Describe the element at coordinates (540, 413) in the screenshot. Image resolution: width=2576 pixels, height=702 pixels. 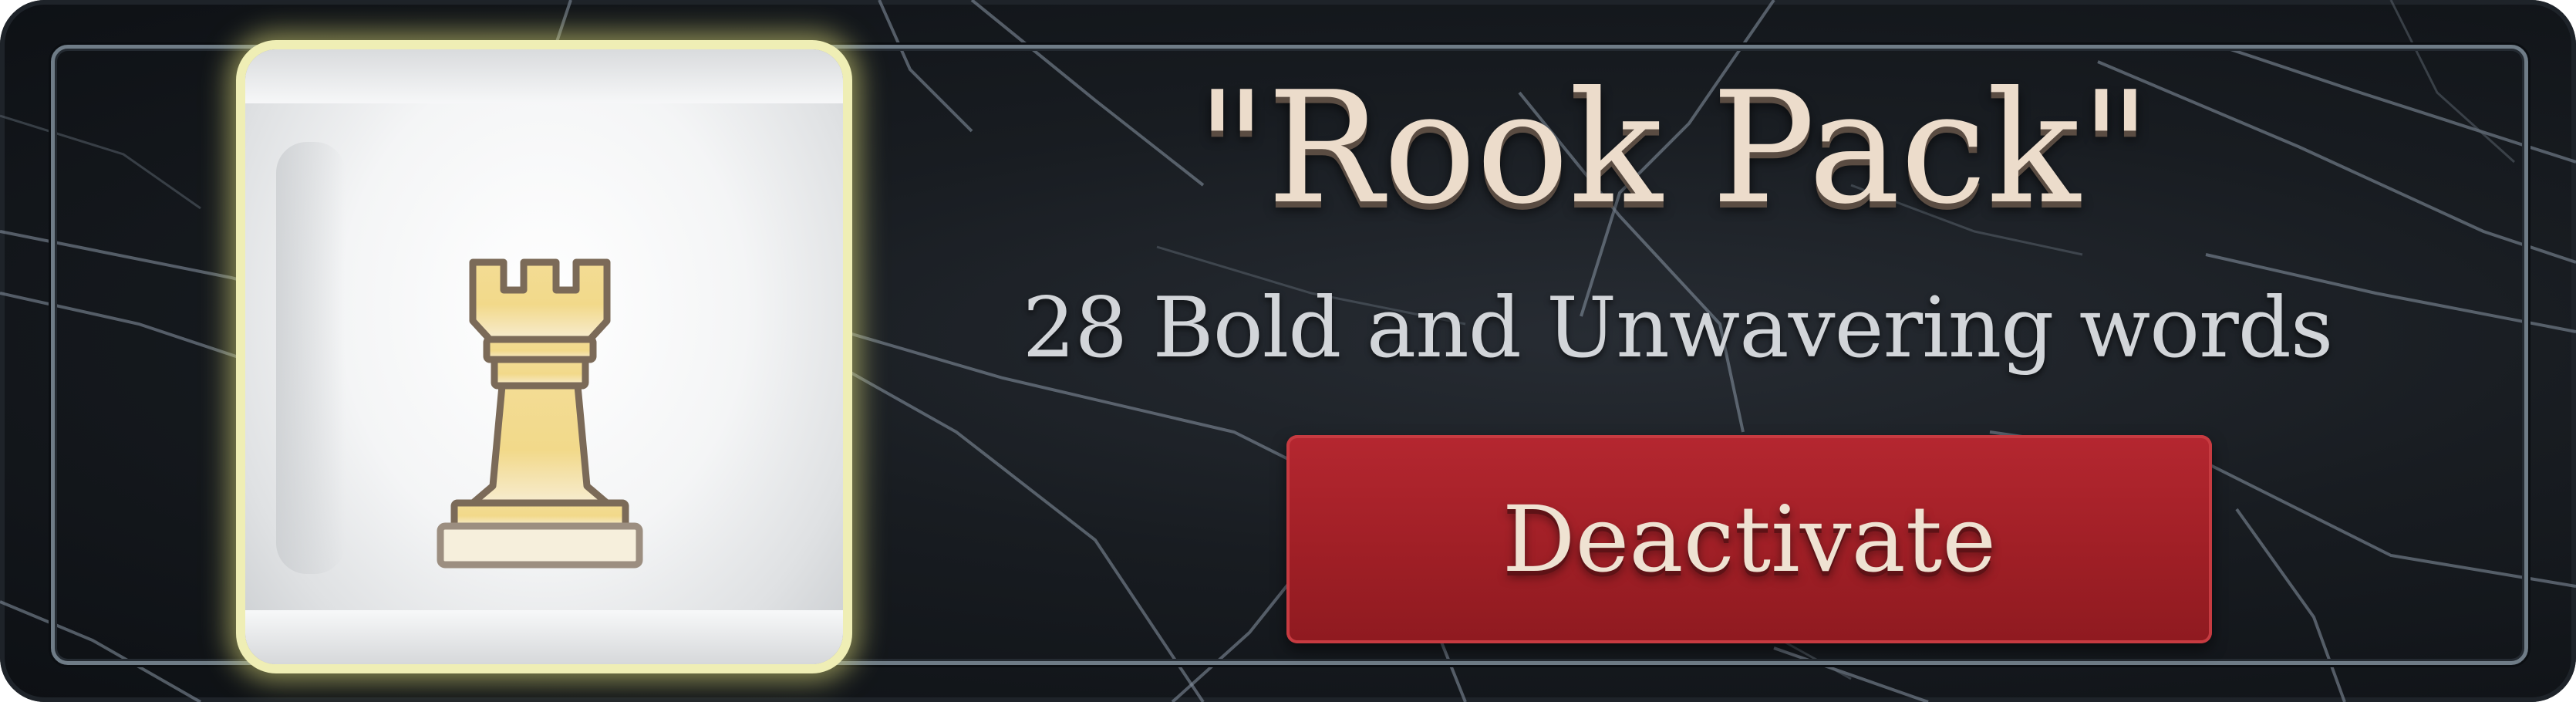
I see `rook-icon` at that location.